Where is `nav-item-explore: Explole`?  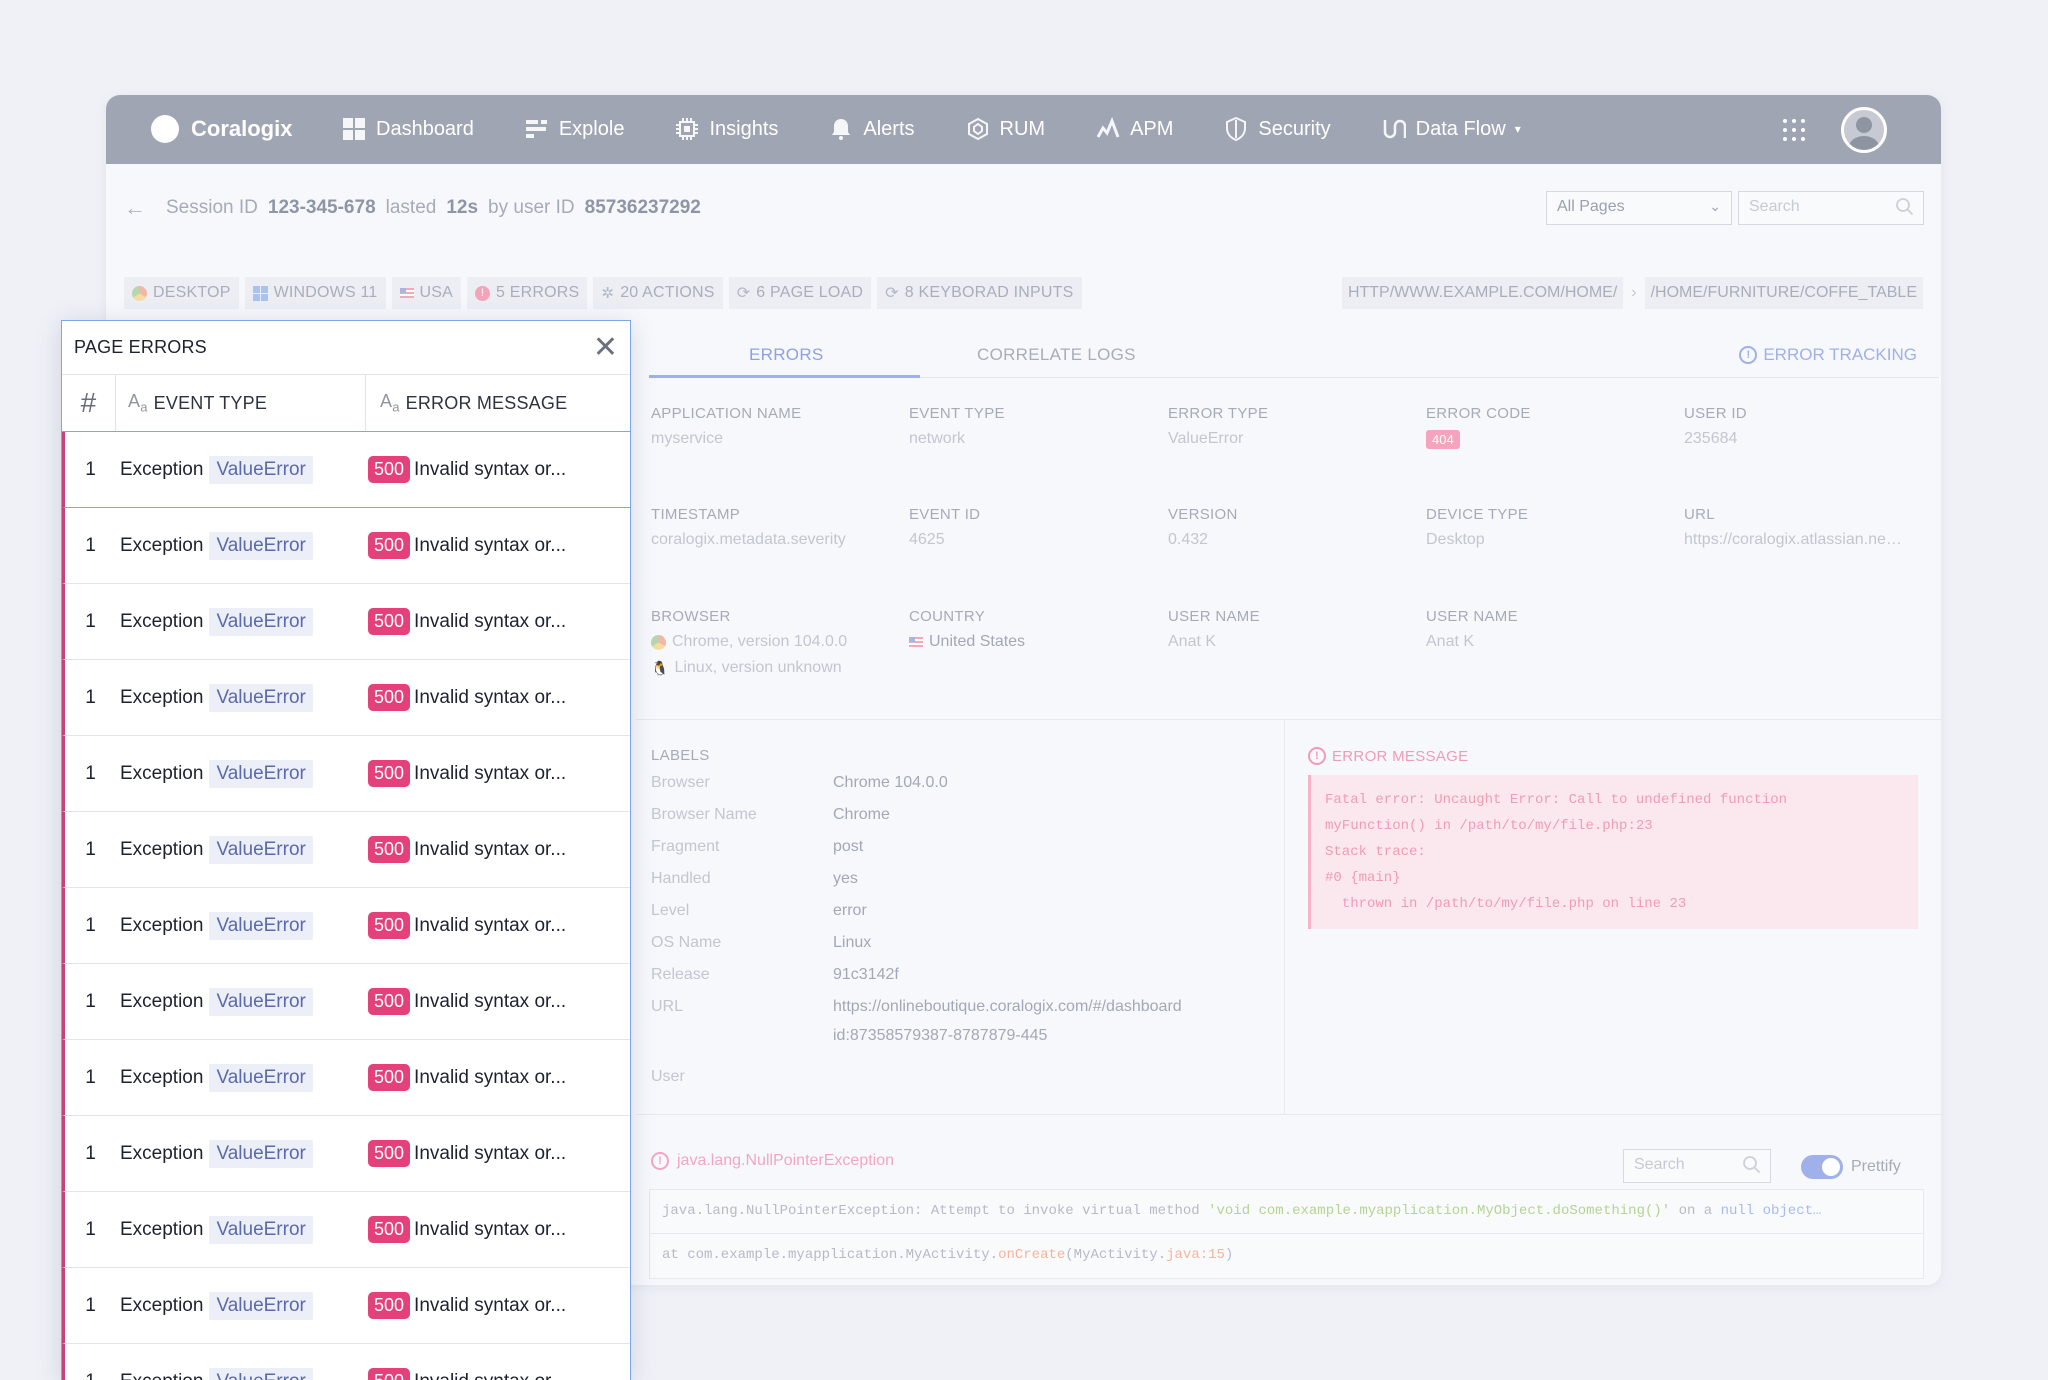
nav-item-explore: Explole is located at coordinates (574, 129).